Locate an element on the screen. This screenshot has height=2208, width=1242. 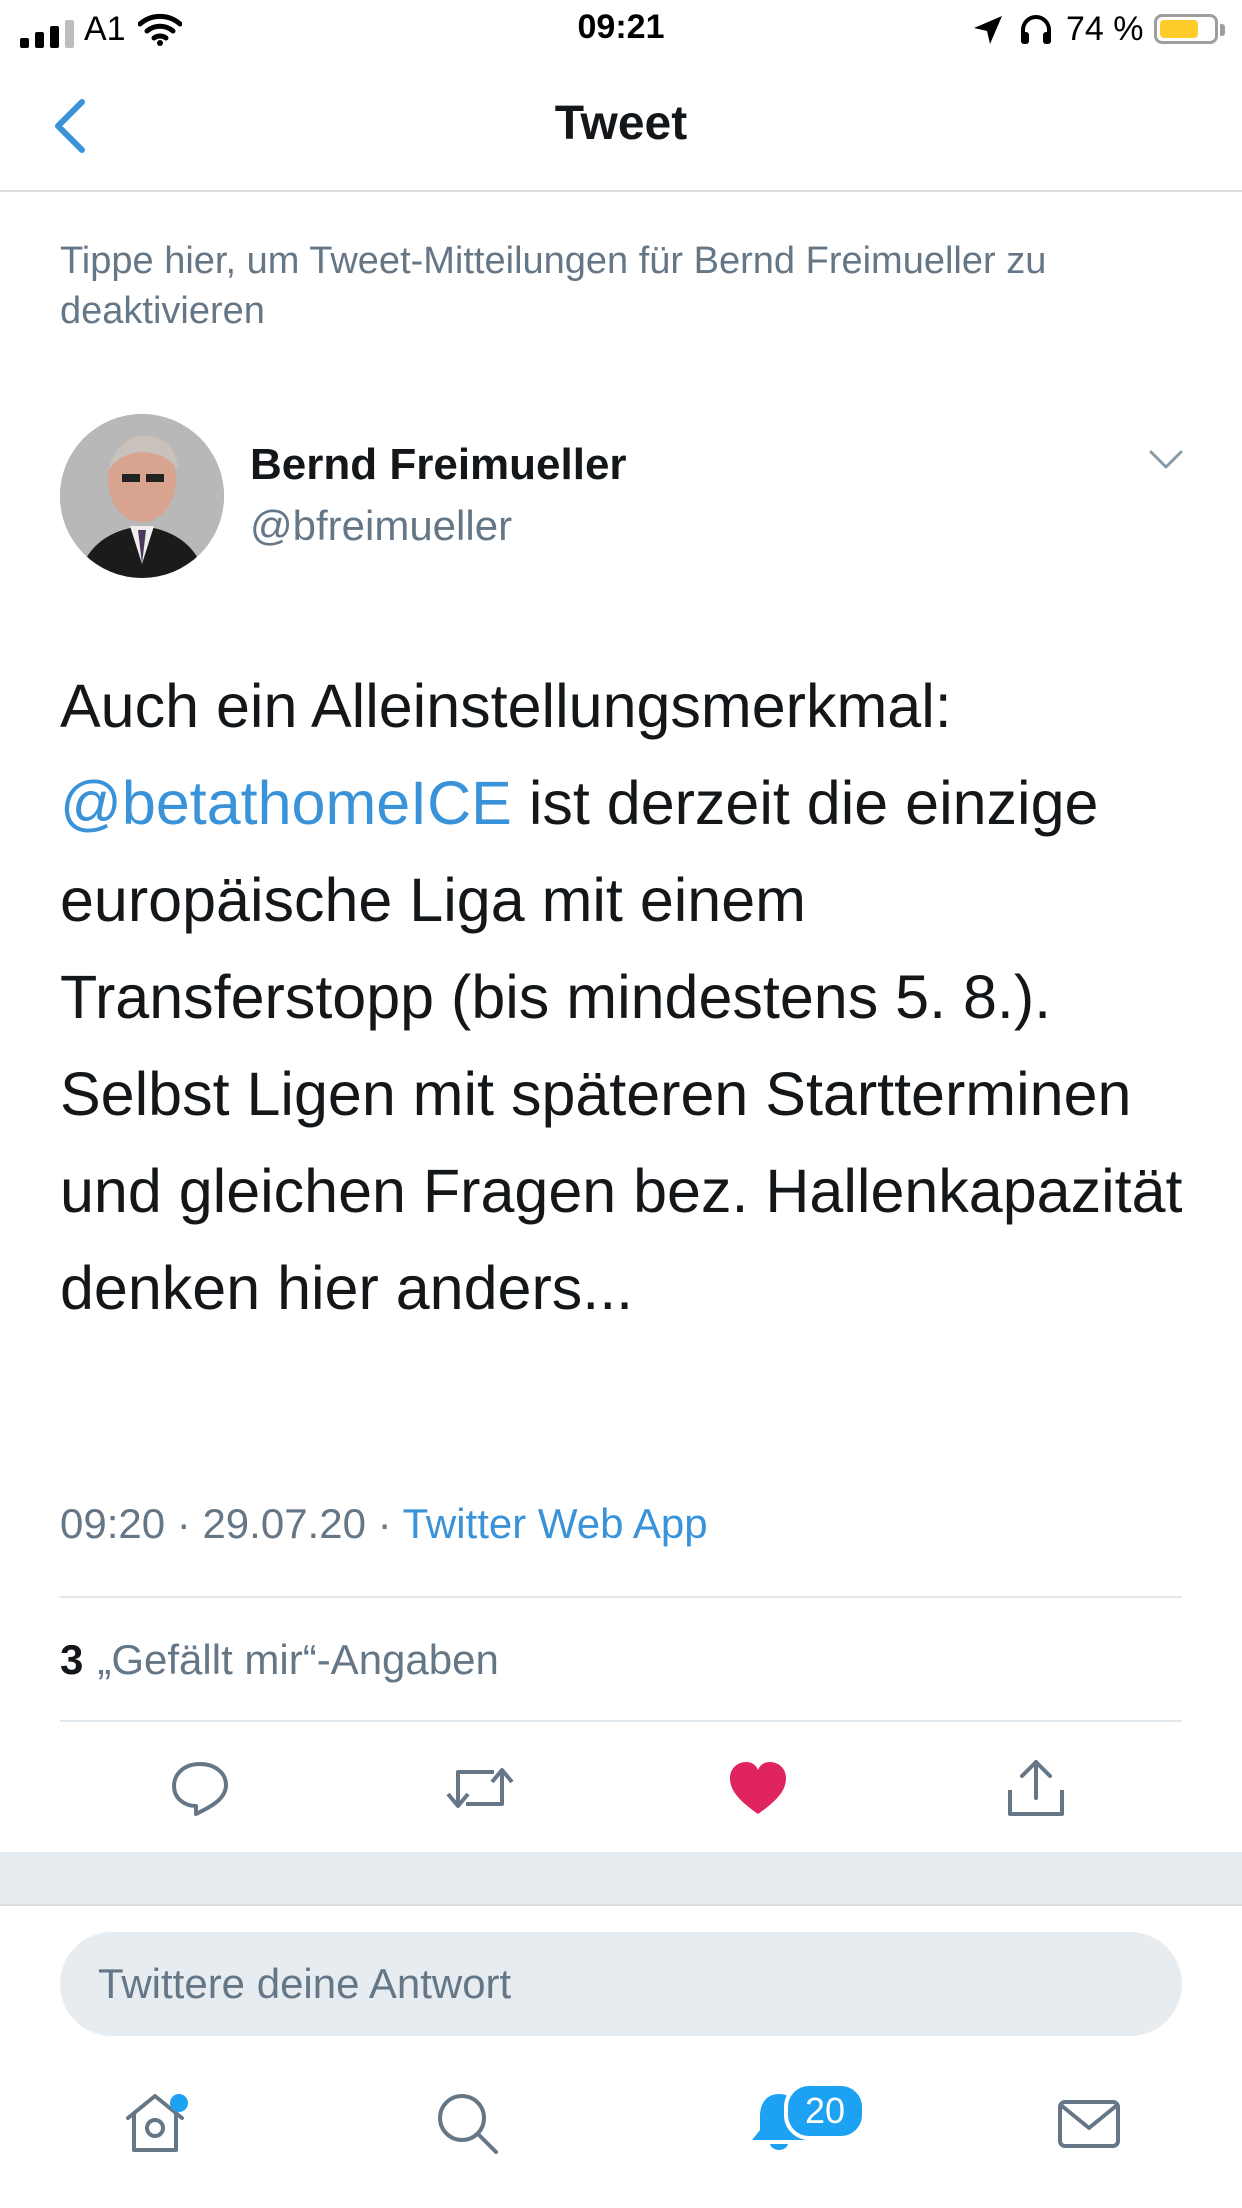
retweet-icon is located at coordinates (480, 1788).